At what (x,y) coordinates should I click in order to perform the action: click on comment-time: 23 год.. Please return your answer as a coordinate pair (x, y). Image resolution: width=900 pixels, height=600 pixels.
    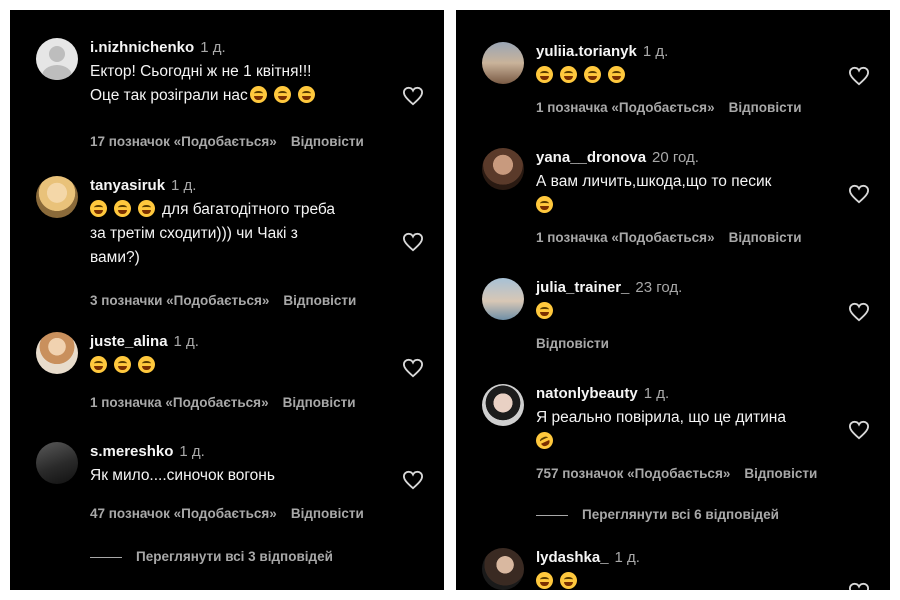
    Looking at the image, I should click on (659, 287).